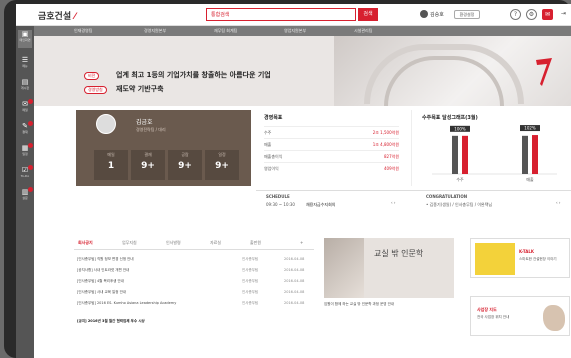 The image size is (571, 358). What do you see at coordinates (25, 194) in the screenshot?
I see `sidebar-item-survey: ▥ 설문` at bounding box center [25, 194].